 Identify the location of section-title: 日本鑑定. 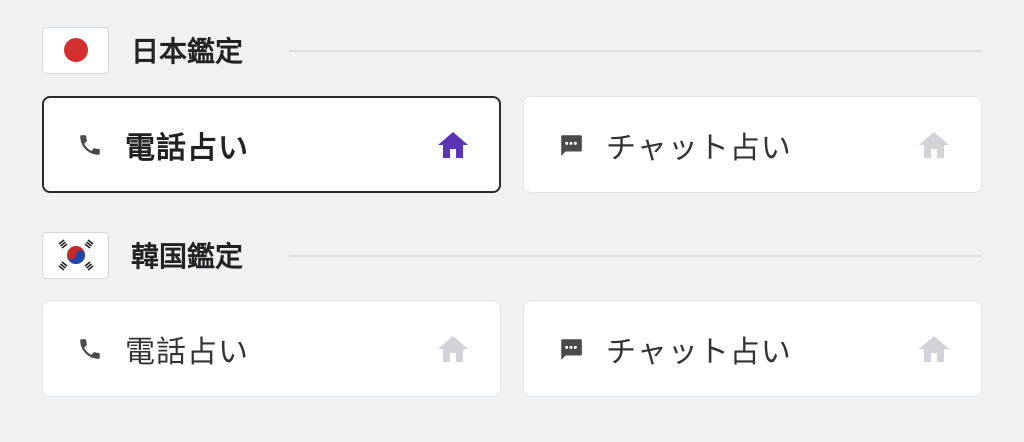
(187, 51).